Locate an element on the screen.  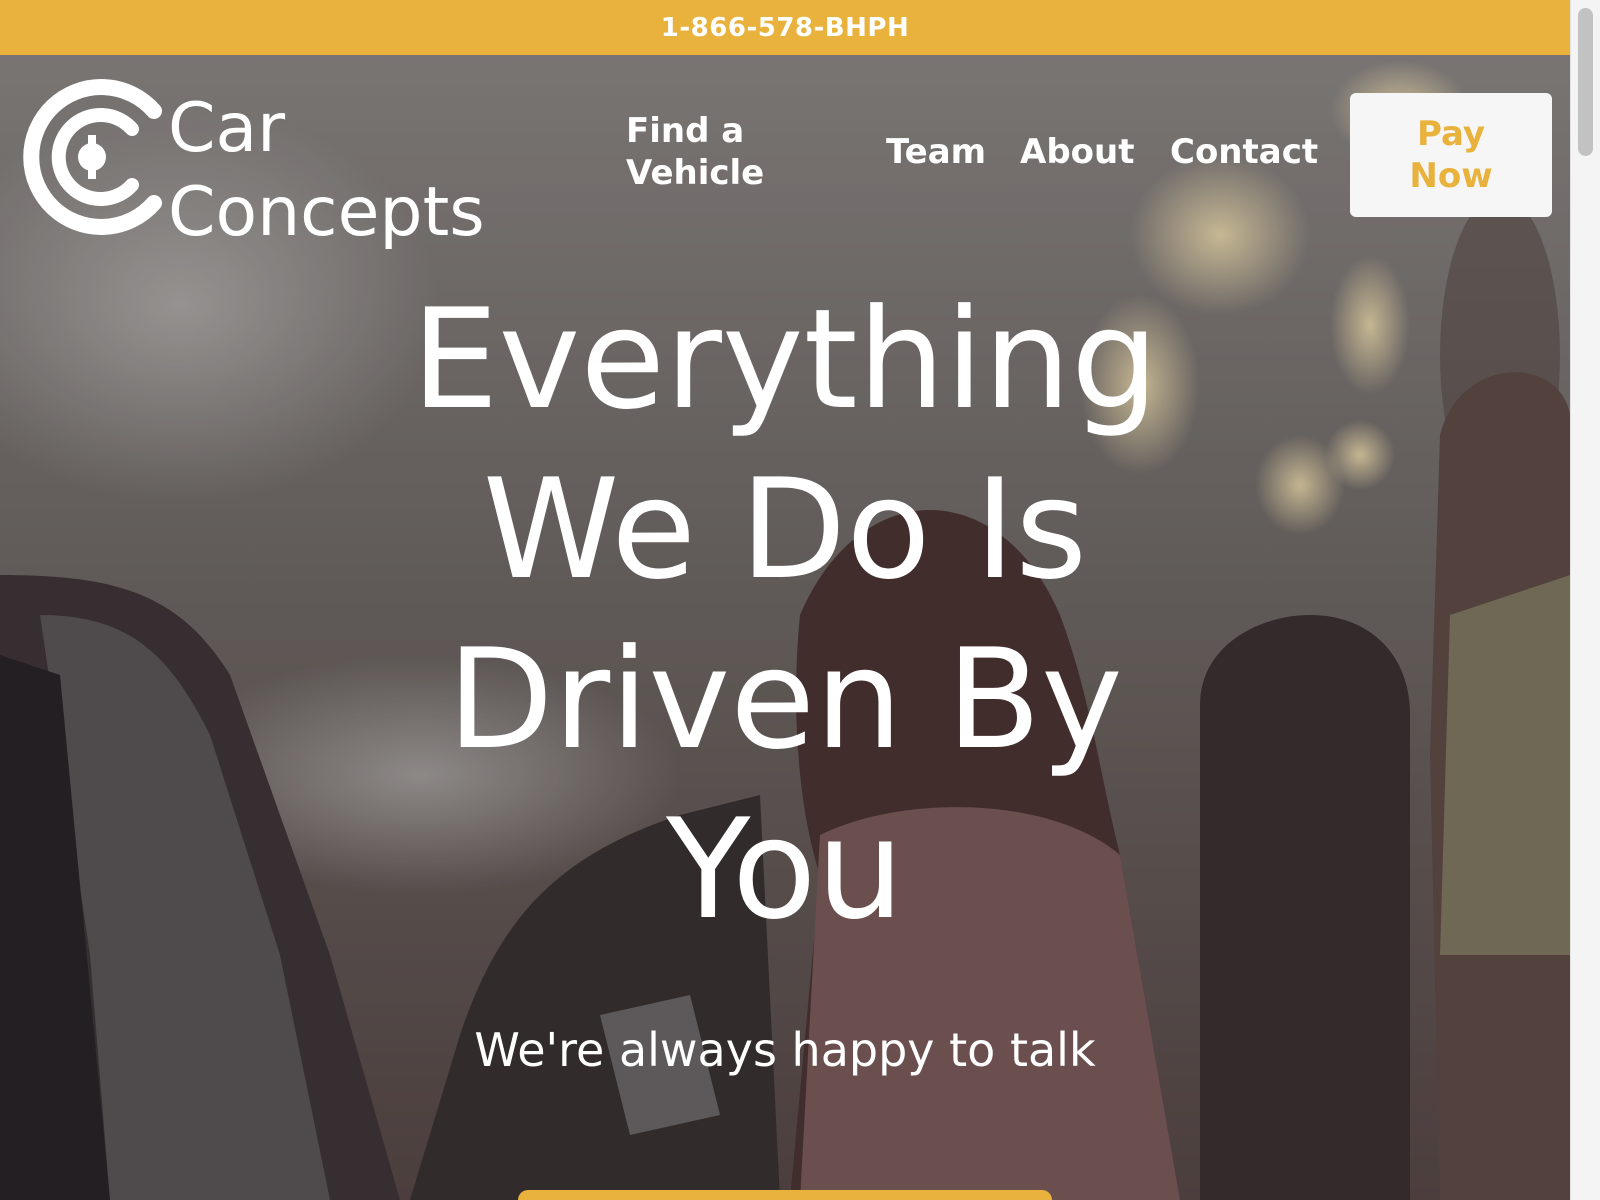
nav-team: Team is located at coordinates (936, 152).